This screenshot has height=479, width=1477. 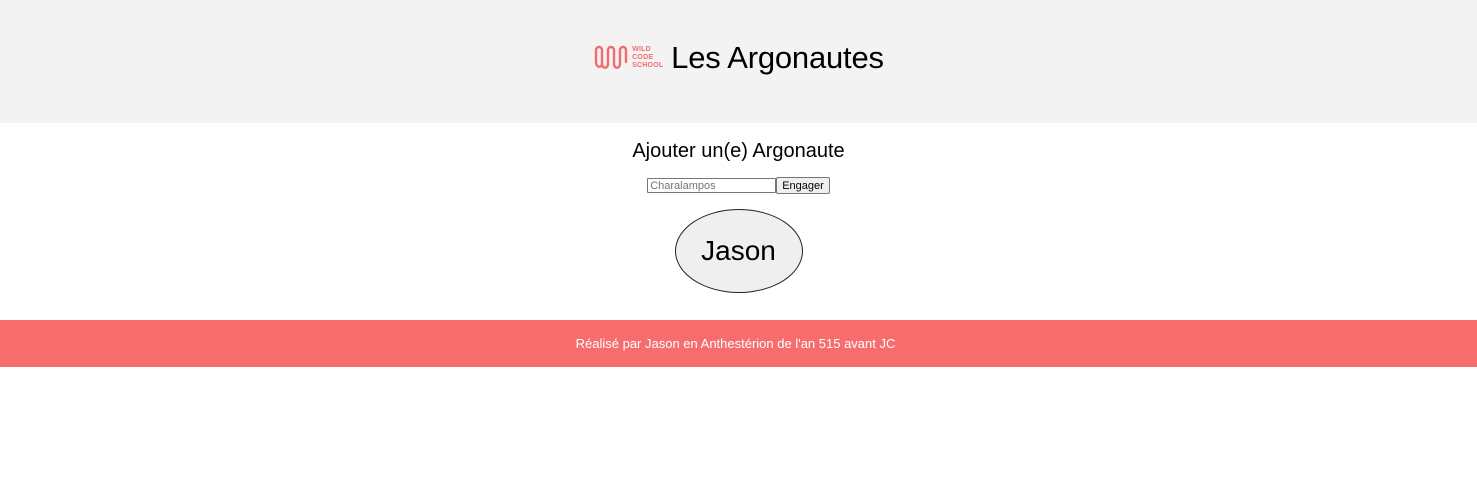 I want to click on logo-line-3: SCHOOL, so click(x=648, y=65).